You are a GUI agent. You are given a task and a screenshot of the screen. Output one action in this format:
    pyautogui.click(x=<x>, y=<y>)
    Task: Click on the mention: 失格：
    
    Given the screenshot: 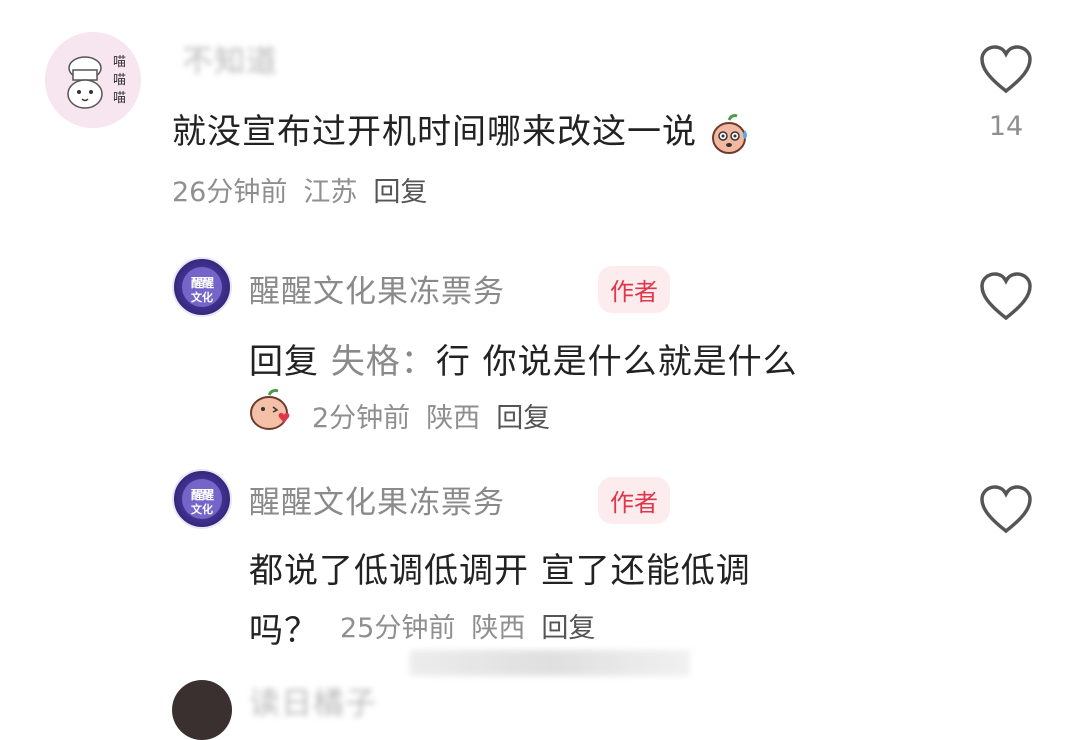 What is the action you would take?
    pyautogui.click(x=383, y=362)
    